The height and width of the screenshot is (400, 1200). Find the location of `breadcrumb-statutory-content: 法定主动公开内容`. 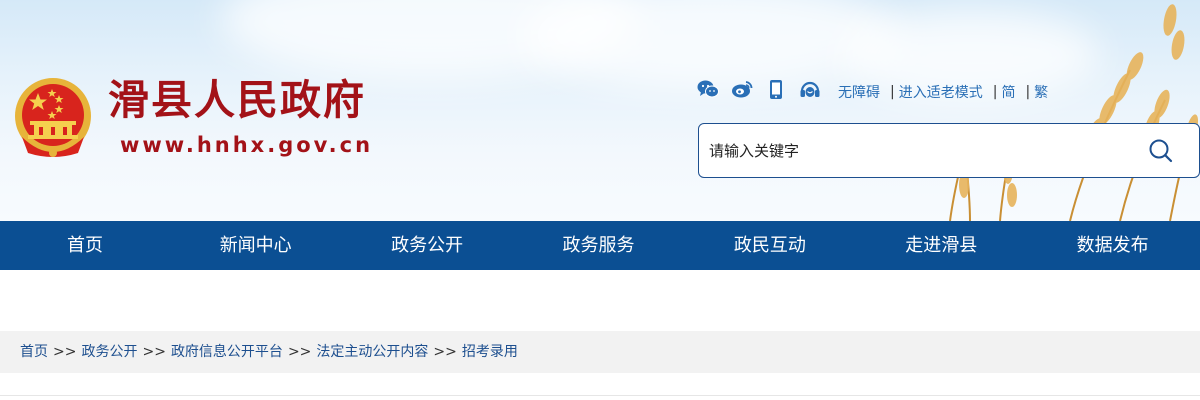

breadcrumb-statutory-content: 法定主动公开内容 is located at coordinates (372, 352).